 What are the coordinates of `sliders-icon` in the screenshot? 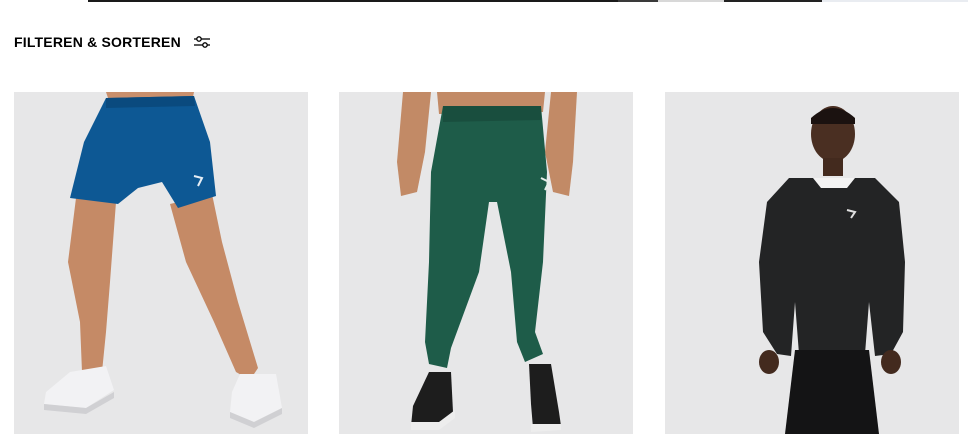 It's located at (201, 42).